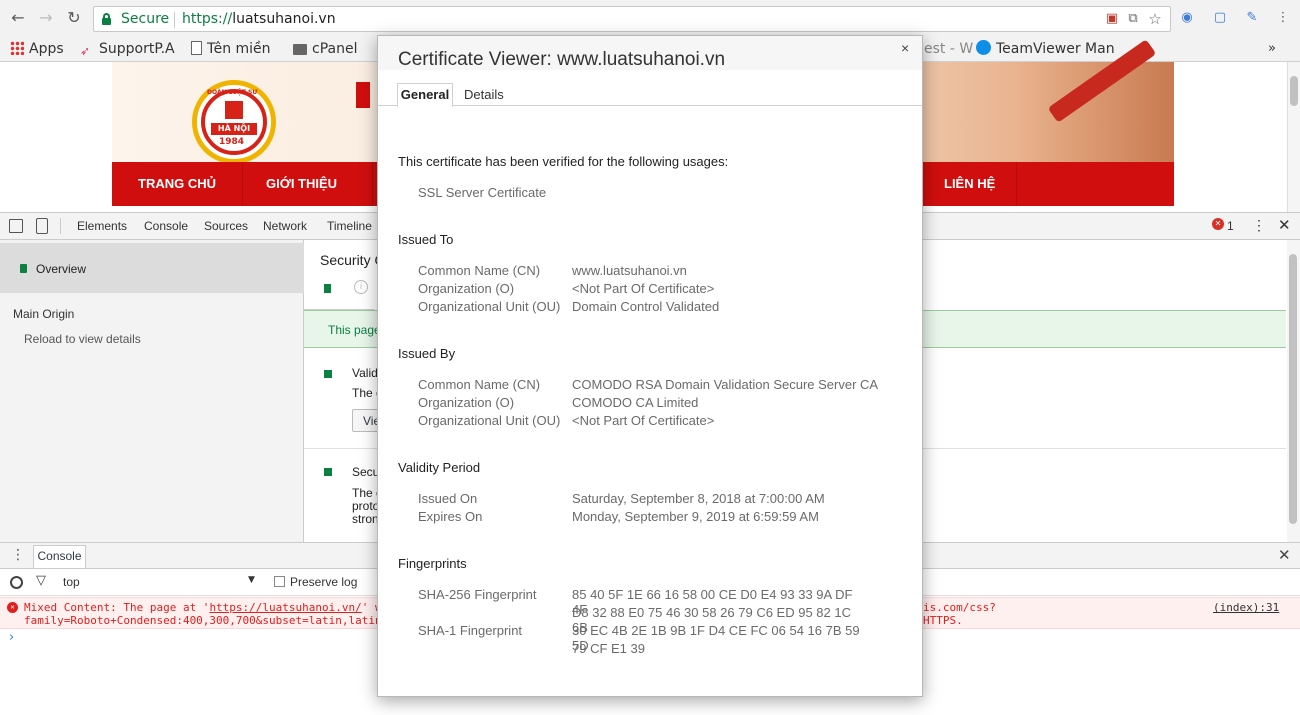 This screenshot has width=1300, height=715. I want to click on issued-by-ou-value: <Not Part Of Certificate>, so click(643, 420).